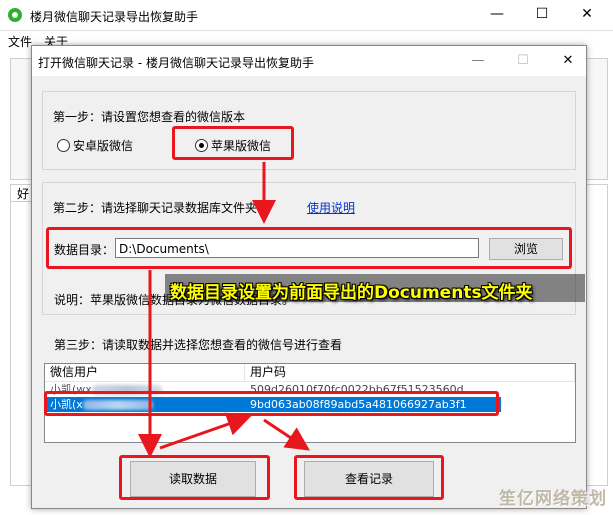  What do you see at coordinates (103, 145) in the screenshot?
I see `android-radio-label: 安卓版微信` at bounding box center [103, 145].